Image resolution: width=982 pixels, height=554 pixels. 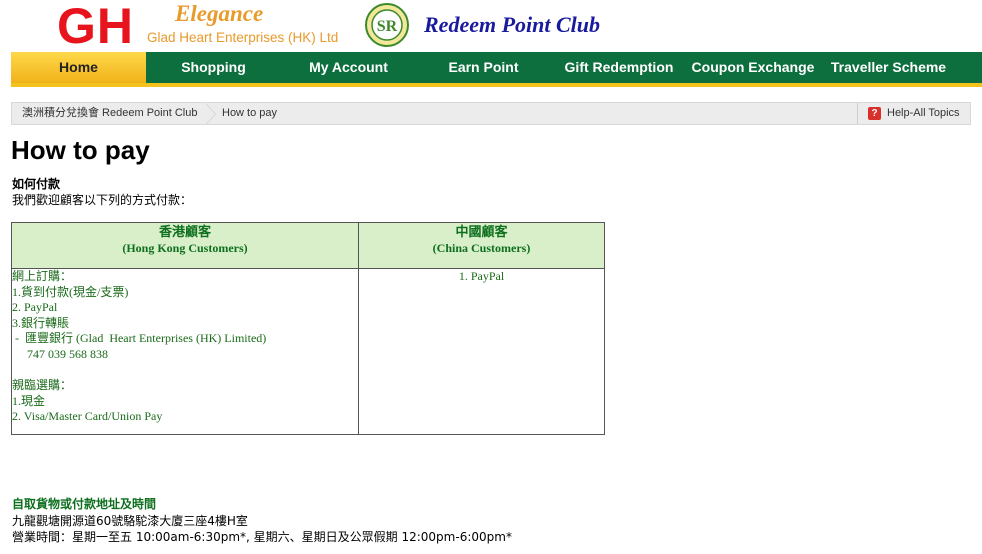 What do you see at coordinates (481, 231) in the screenshot?
I see `cn-header-zh: 中國顧客` at bounding box center [481, 231].